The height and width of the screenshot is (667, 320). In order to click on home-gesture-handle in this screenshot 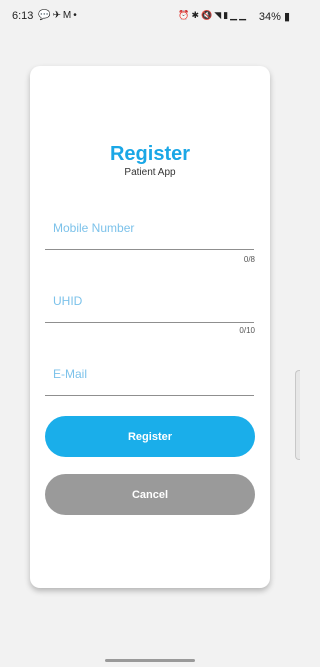, I will do `click(150, 660)`.